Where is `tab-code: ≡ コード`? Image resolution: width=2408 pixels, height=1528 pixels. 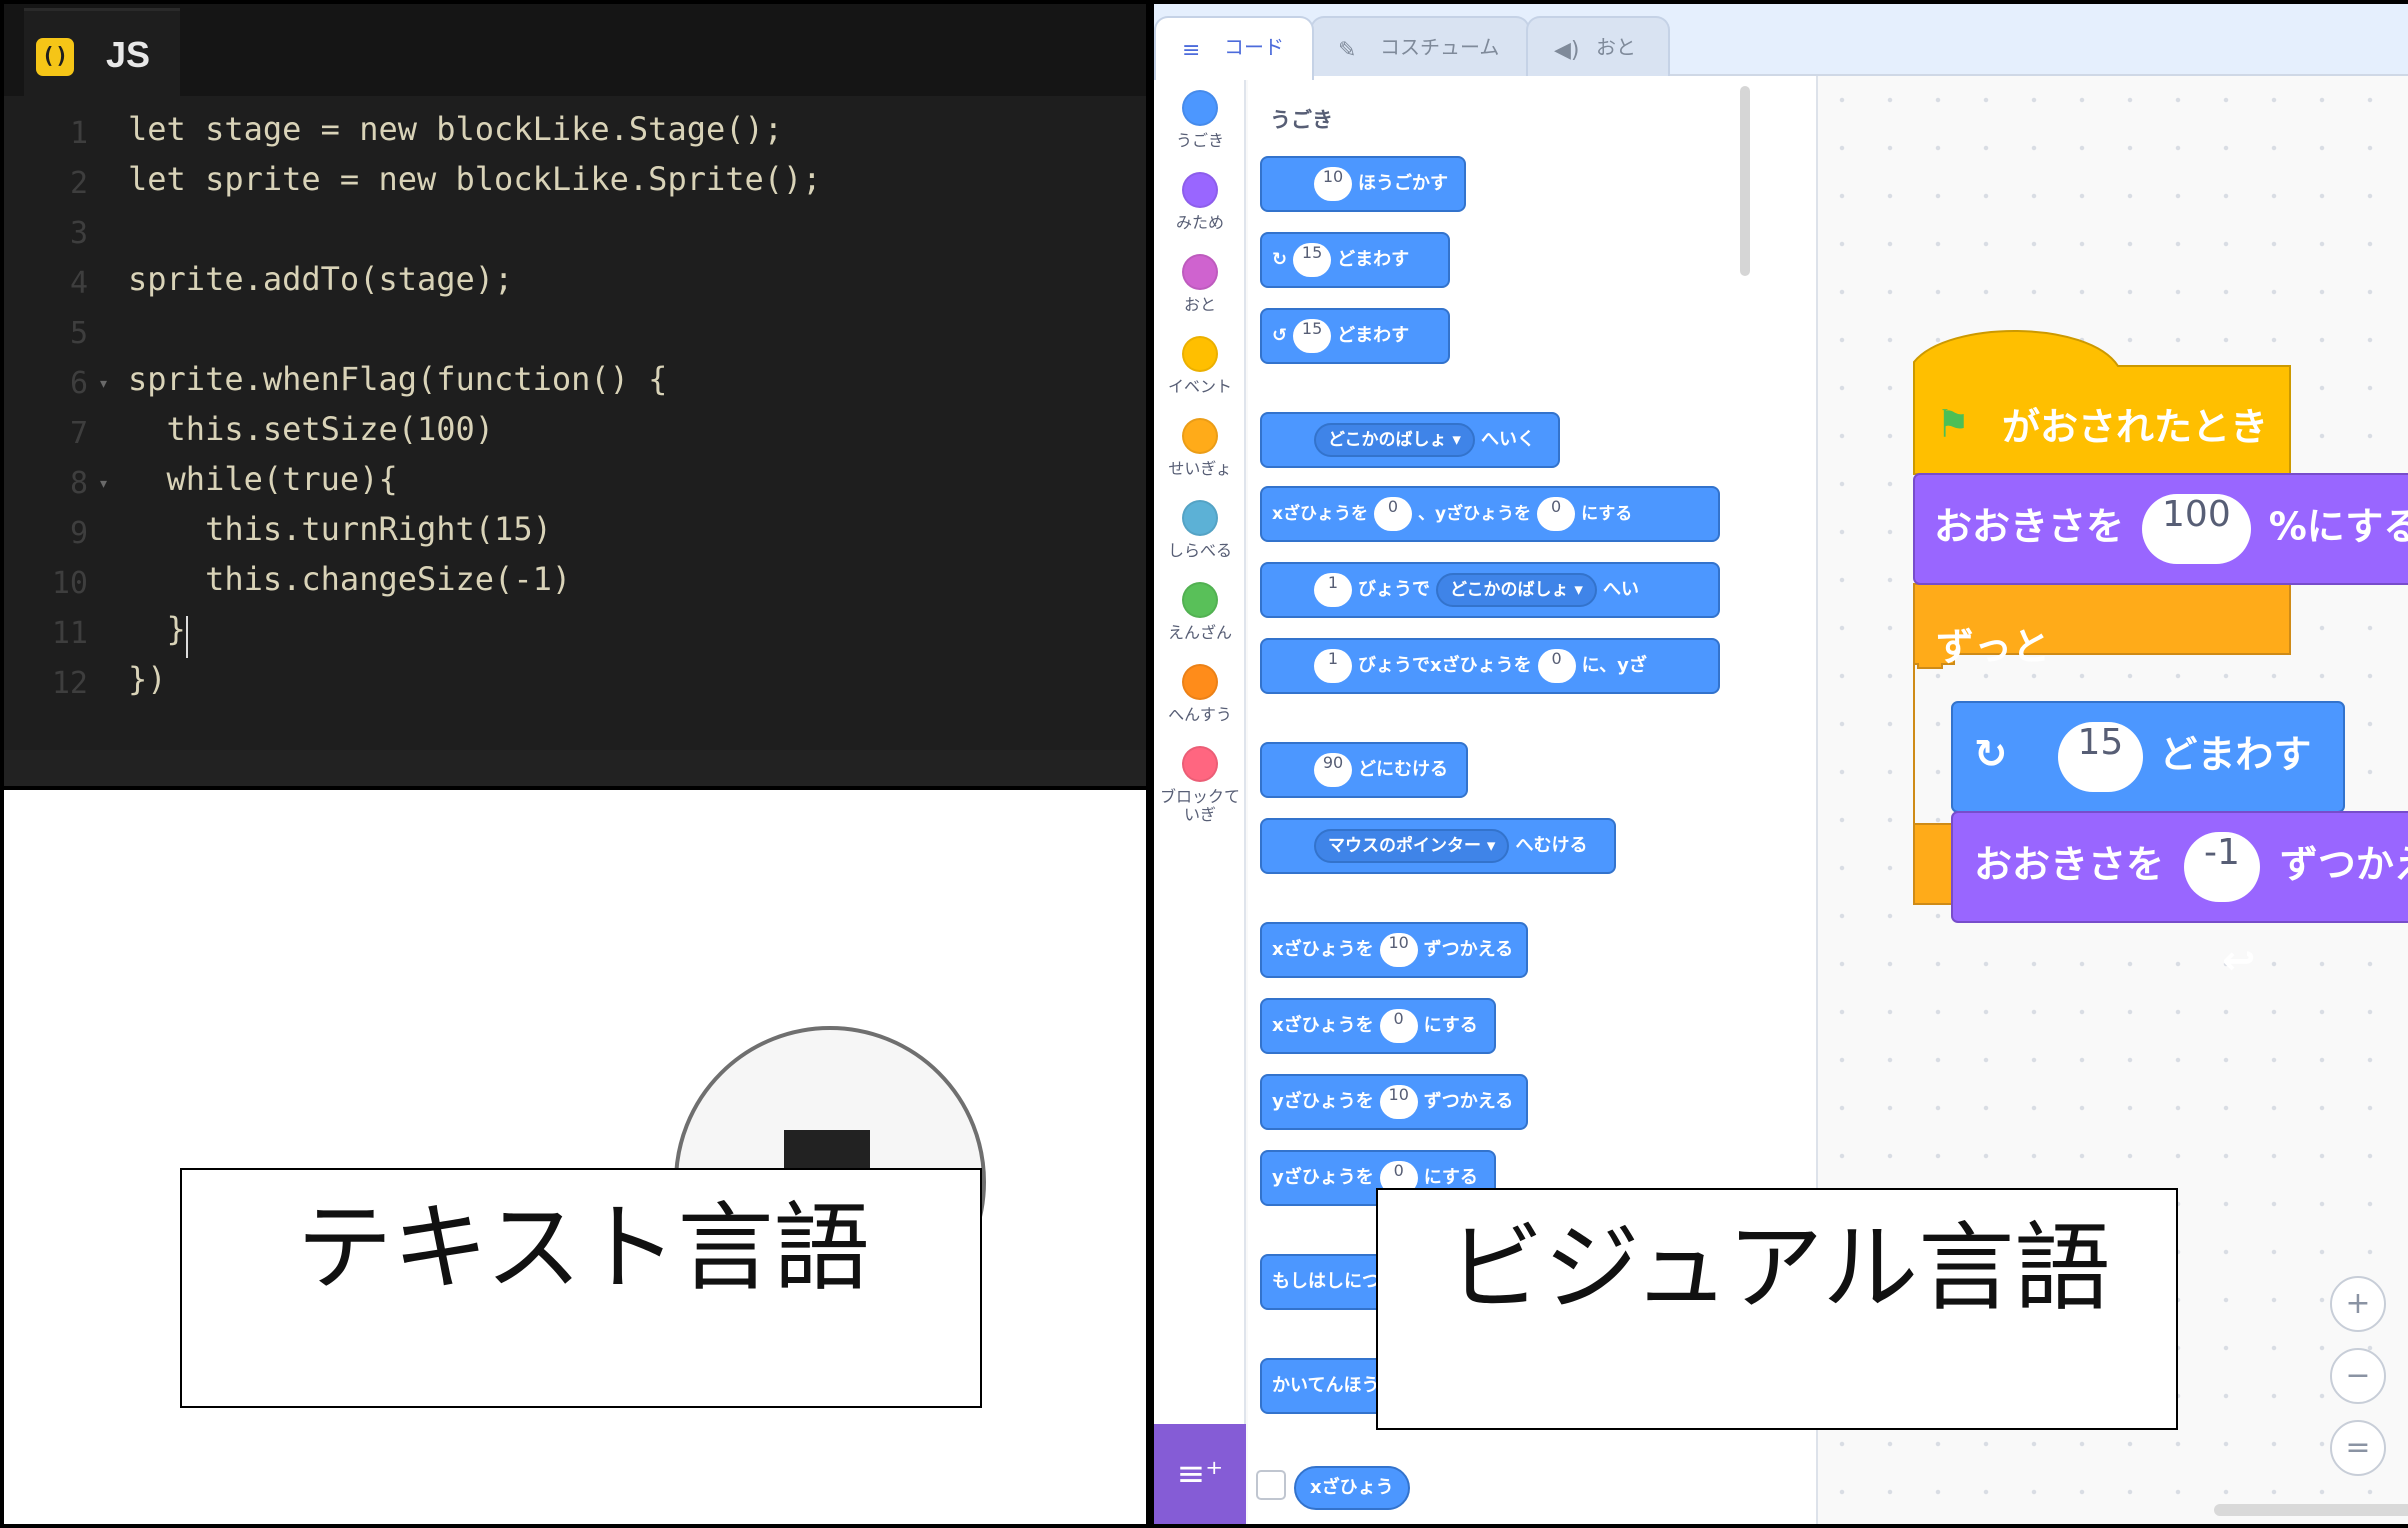 tab-code: ≡ コード is located at coordinates (1234, 48).